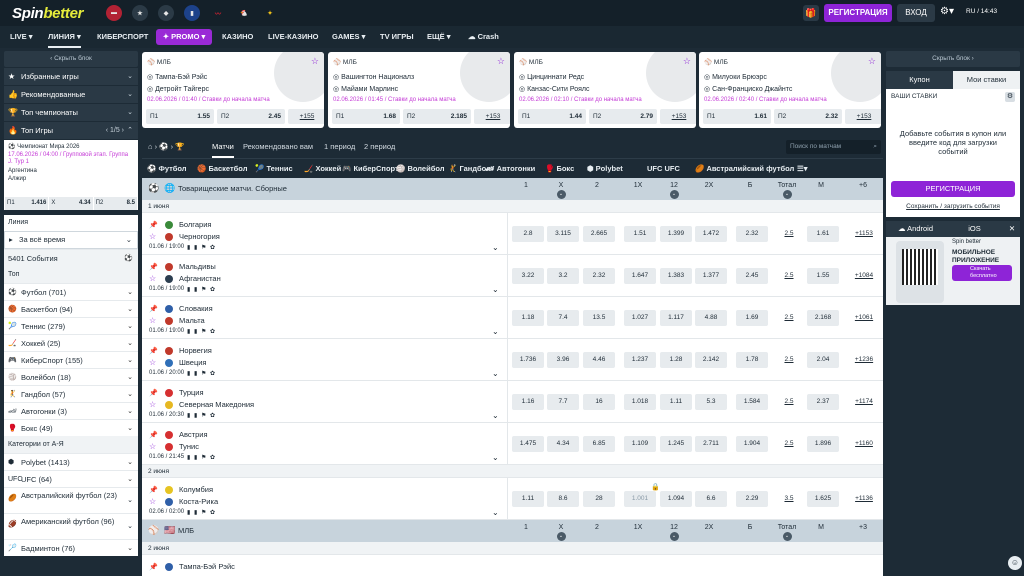  What do you see at coordinates (640, 276) in the screenshot?
I see `odd-button: 1.647` at bounding box center [640, 276].